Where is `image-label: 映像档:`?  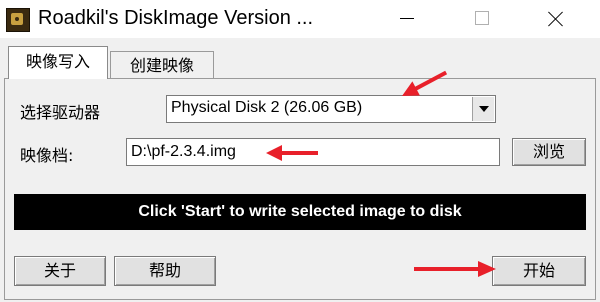
image-label: 映像档: is located at coordinates (47, 155).